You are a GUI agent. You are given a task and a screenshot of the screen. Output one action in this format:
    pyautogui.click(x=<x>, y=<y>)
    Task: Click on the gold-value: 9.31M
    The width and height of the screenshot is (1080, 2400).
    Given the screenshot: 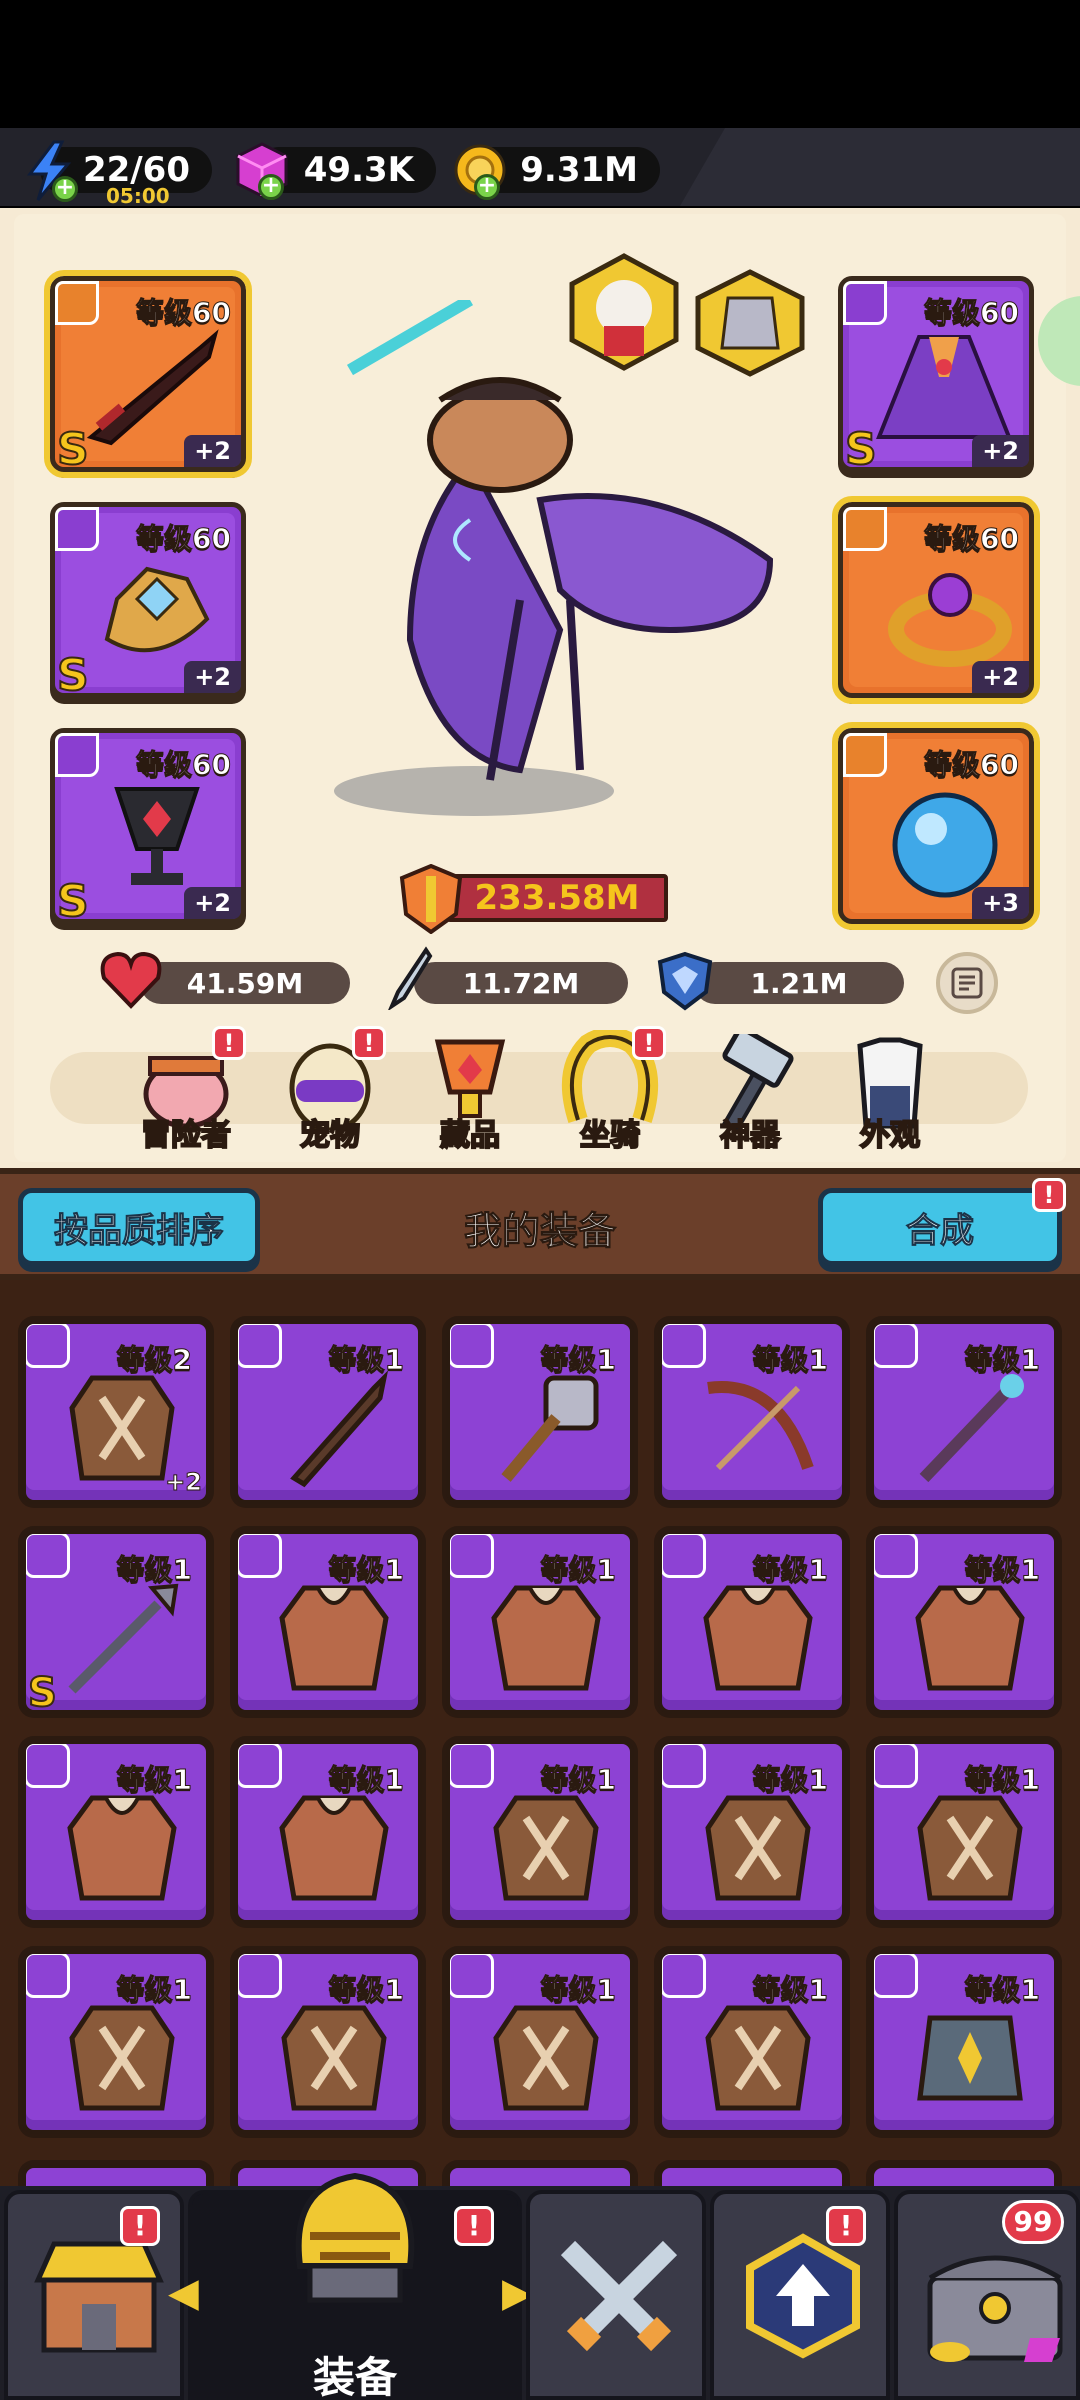 What is the action you would take?
    pyautogui.click(x=579, y=170)
    